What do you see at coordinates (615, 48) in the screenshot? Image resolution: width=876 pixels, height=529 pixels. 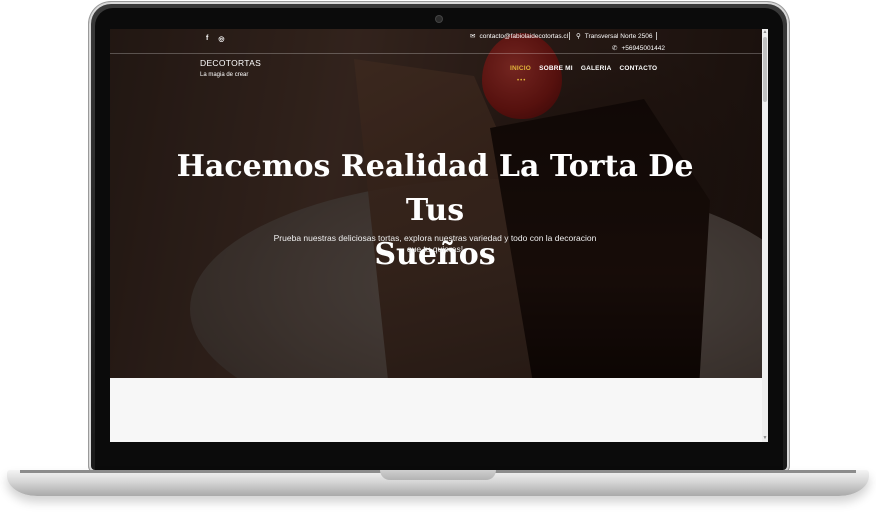 I see `phone-icon: ✆` at bounding box center [615, 48].